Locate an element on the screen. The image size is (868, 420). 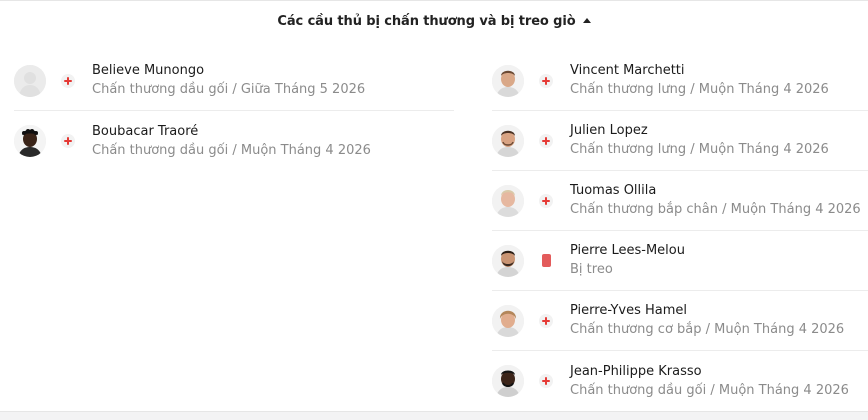
caret-up-icon is located at coordinates (586, 20).